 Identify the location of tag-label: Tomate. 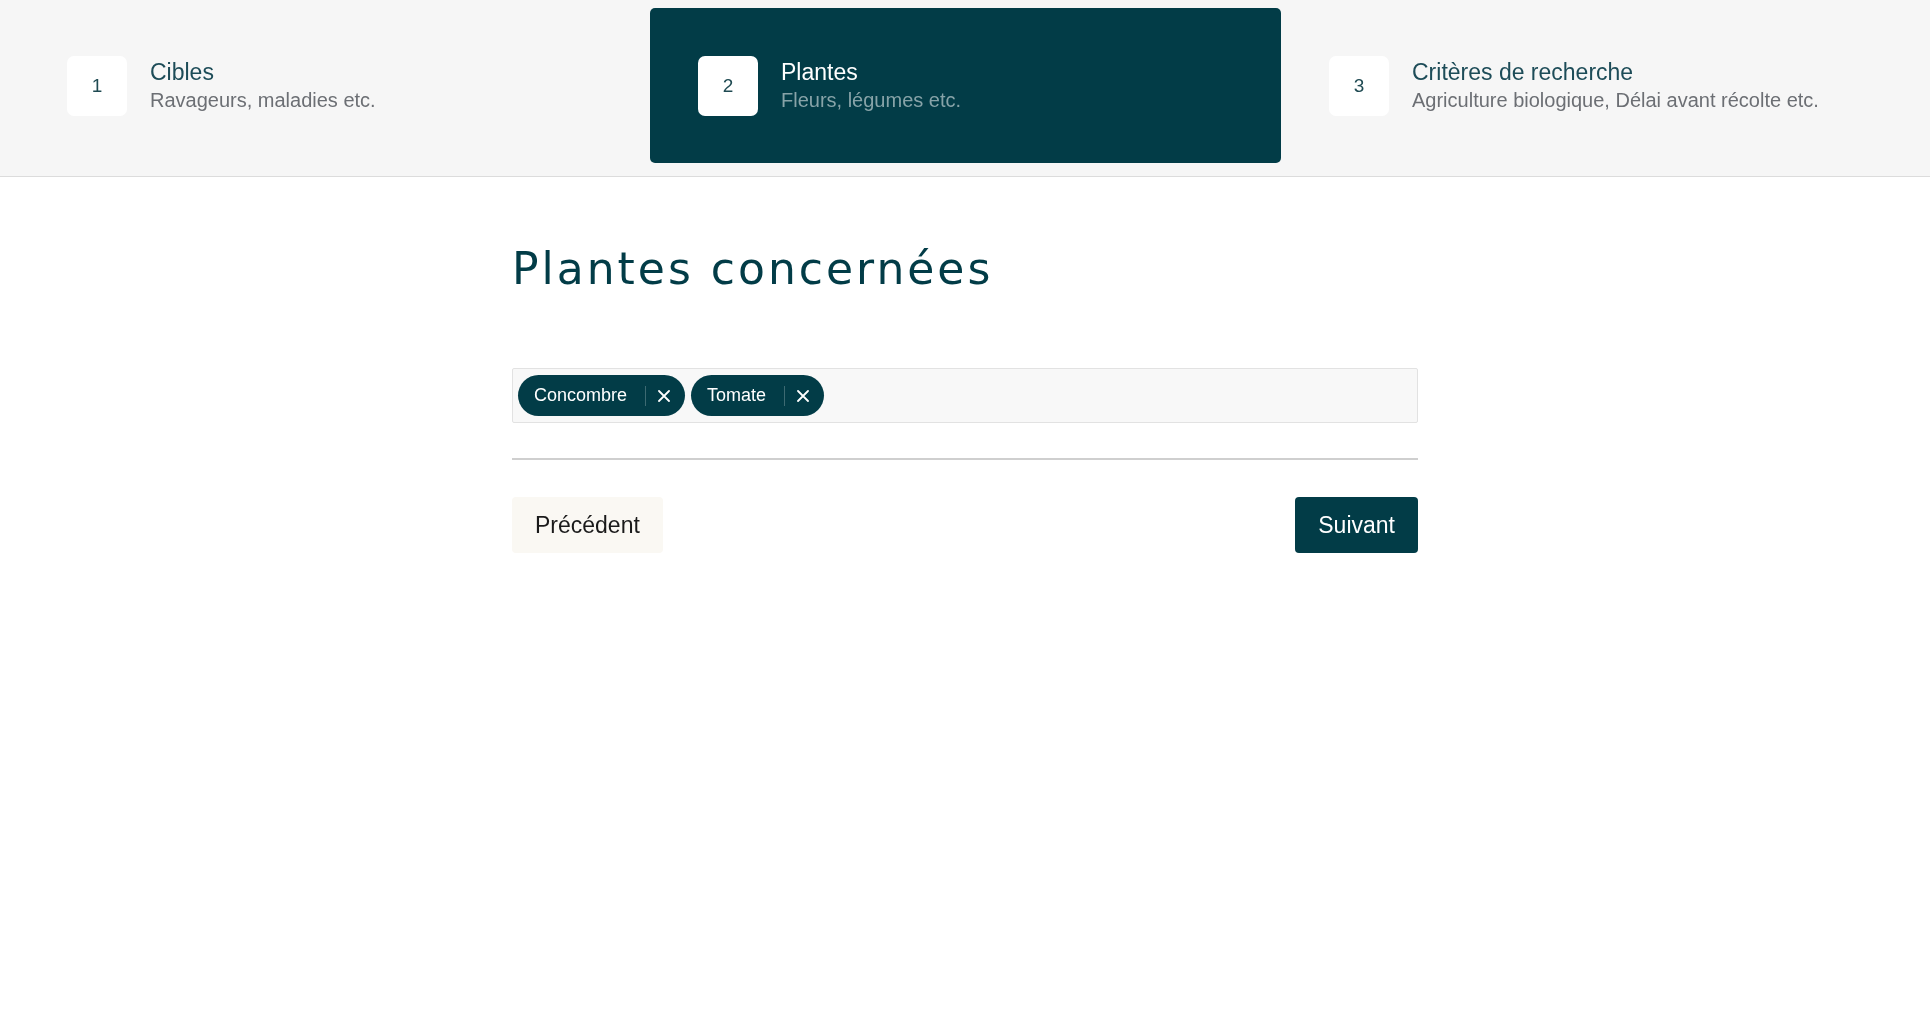
(737, 395).